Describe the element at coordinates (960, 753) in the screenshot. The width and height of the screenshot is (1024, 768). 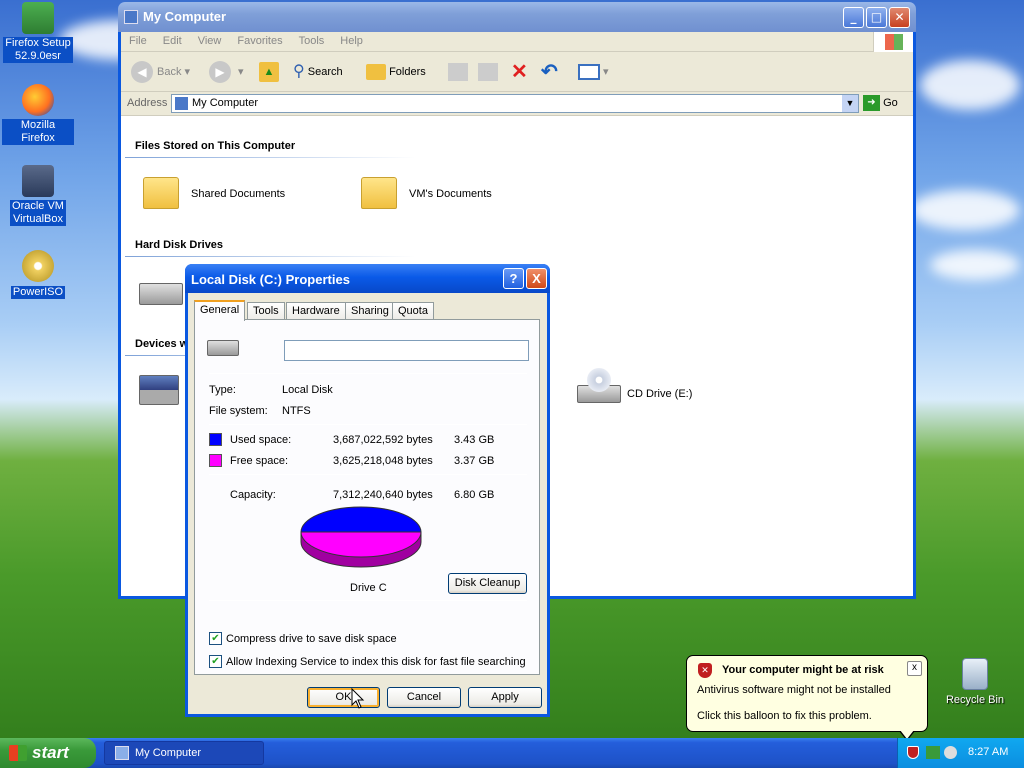
I see `system-tray: 8:27 AM` at that location.